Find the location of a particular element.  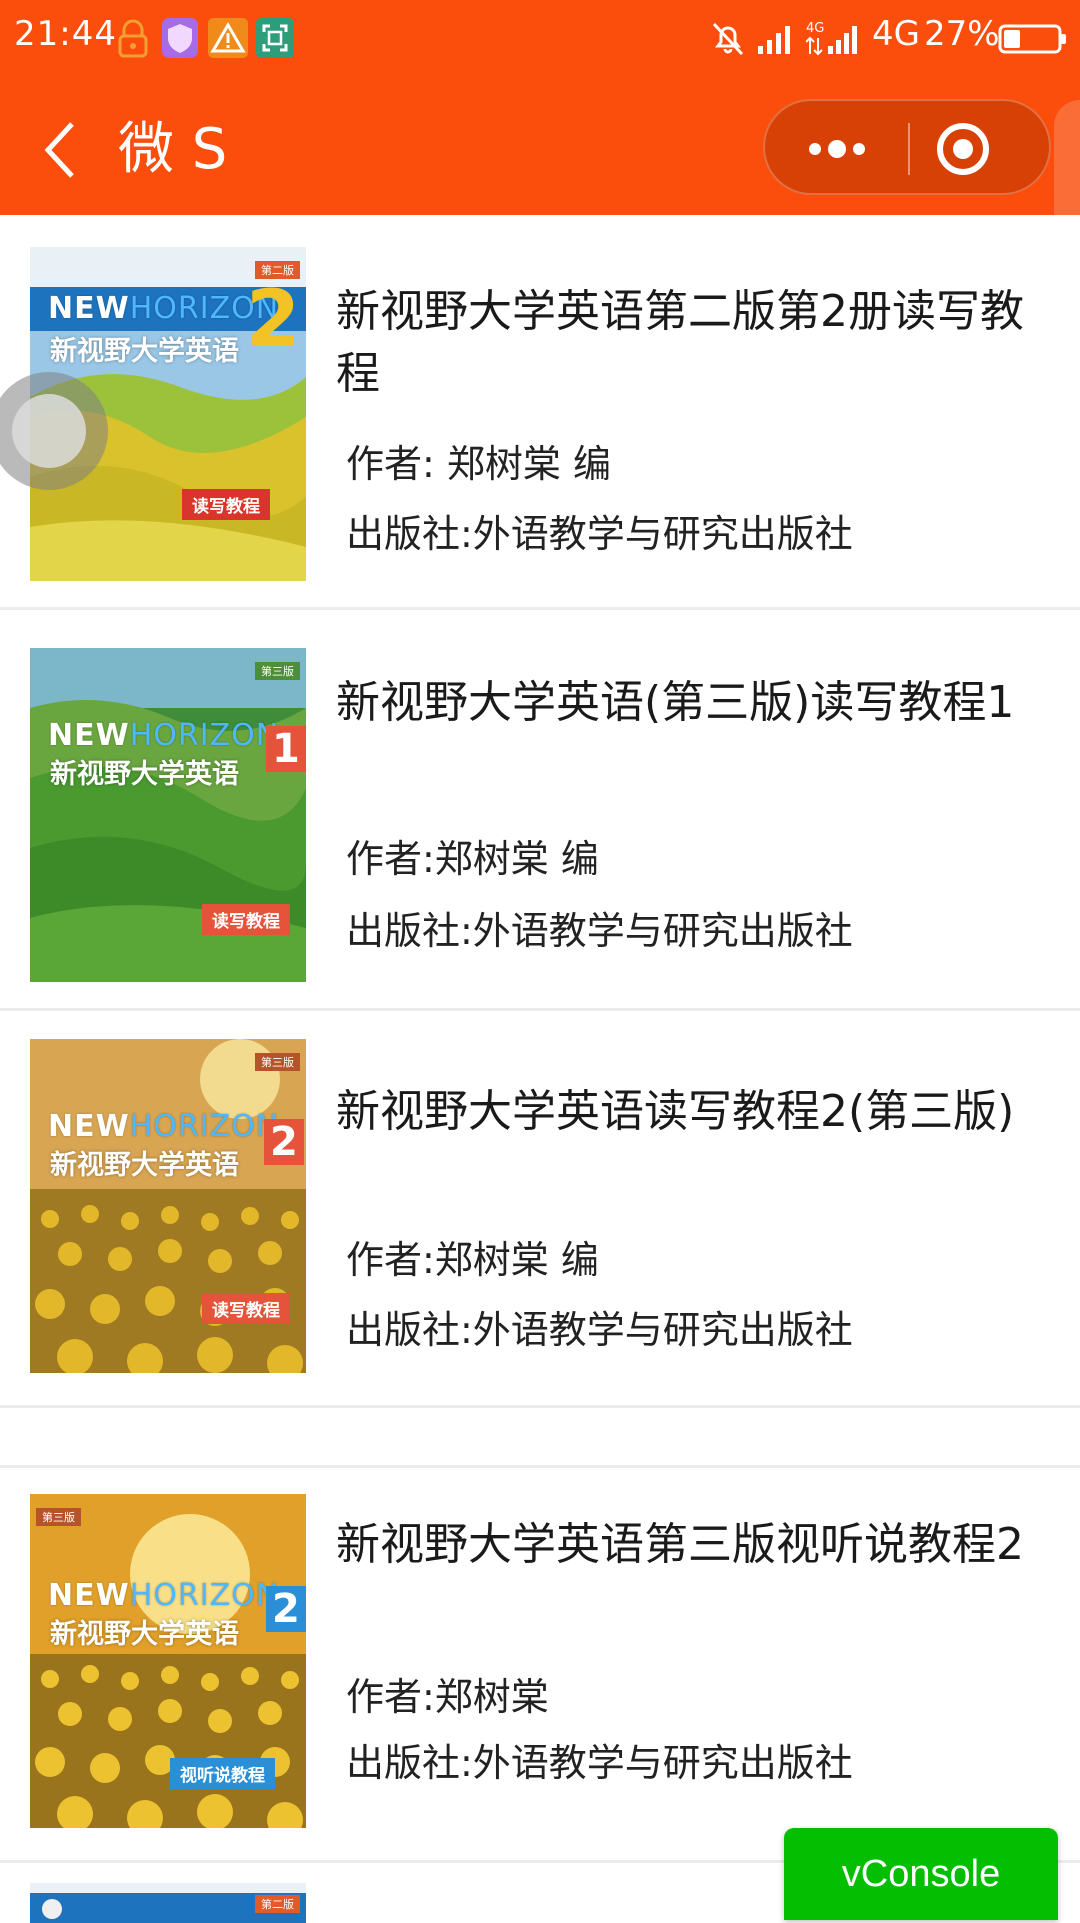

status-time: 21:44 is located at coordinates (65, 34).